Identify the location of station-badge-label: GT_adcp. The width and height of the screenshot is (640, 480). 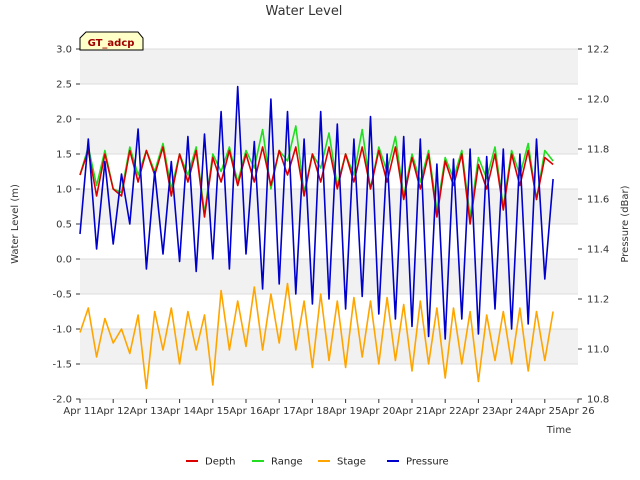
(111, 43).